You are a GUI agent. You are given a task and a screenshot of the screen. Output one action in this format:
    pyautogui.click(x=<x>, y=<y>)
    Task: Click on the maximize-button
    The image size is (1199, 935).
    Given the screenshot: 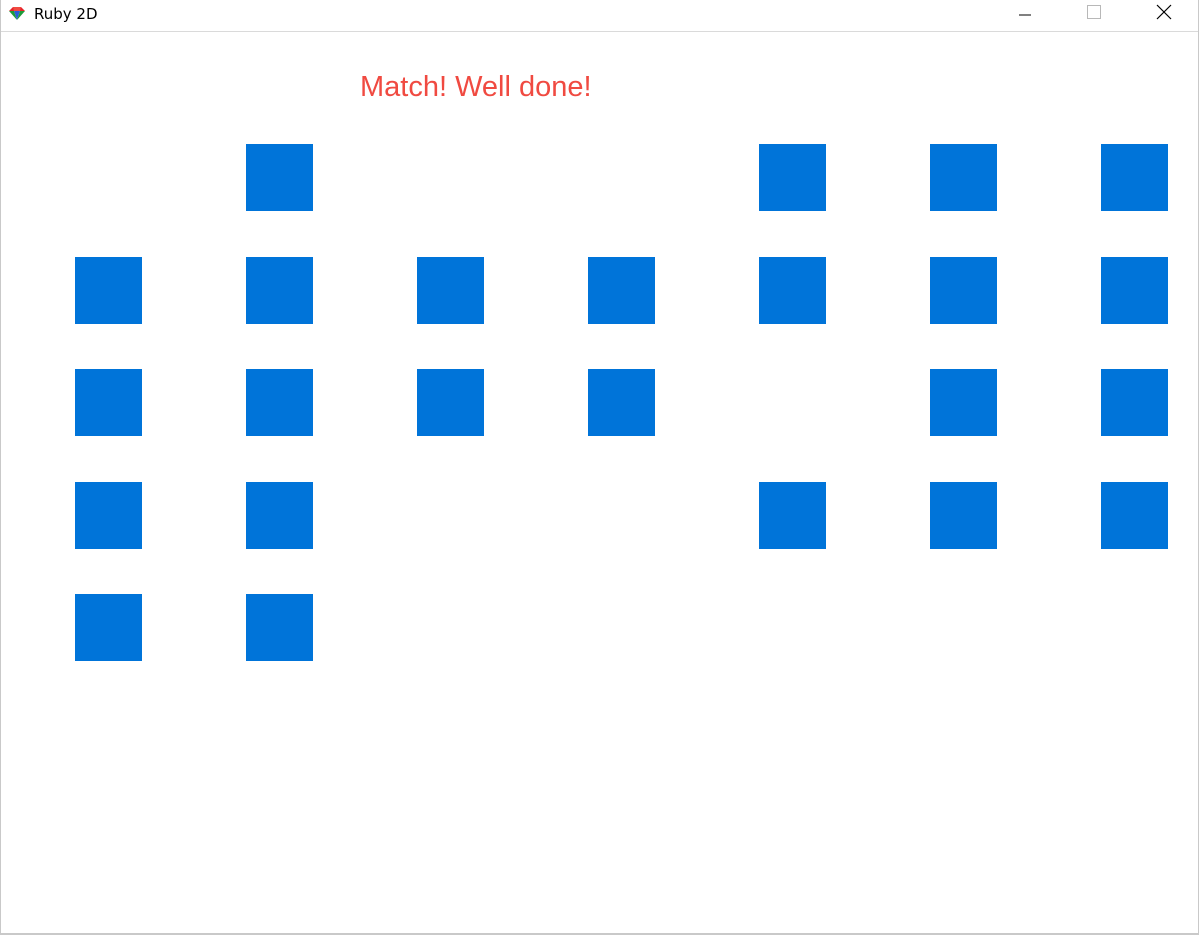 What is the action you would take?
    pyautogui.click(x=1094, y=14)
    